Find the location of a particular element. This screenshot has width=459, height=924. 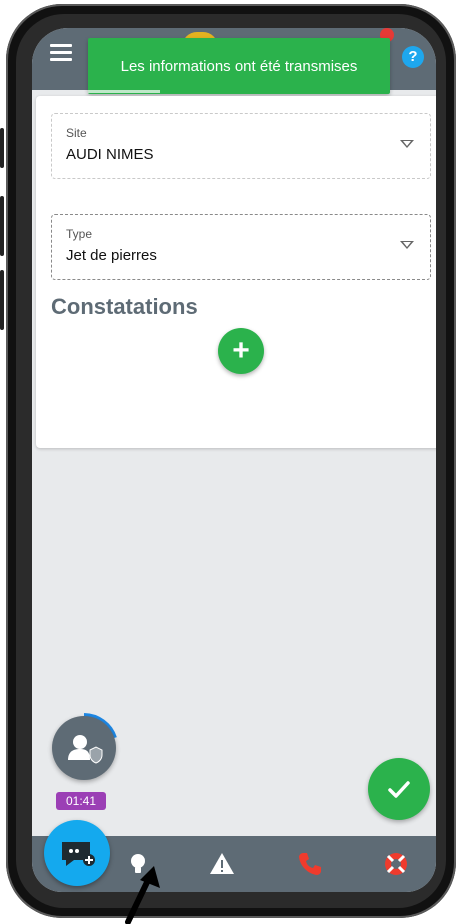

type-label: Type is located at coordinates (79, 234).